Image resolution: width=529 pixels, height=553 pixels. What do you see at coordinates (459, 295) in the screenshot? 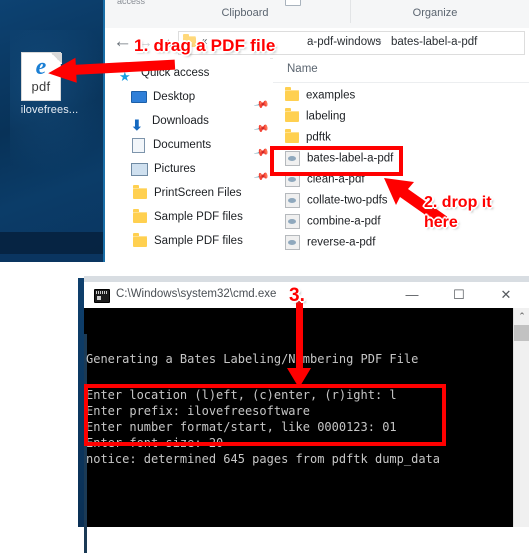
I see `maximize-button: ☐` at bounding box center [459, 295].